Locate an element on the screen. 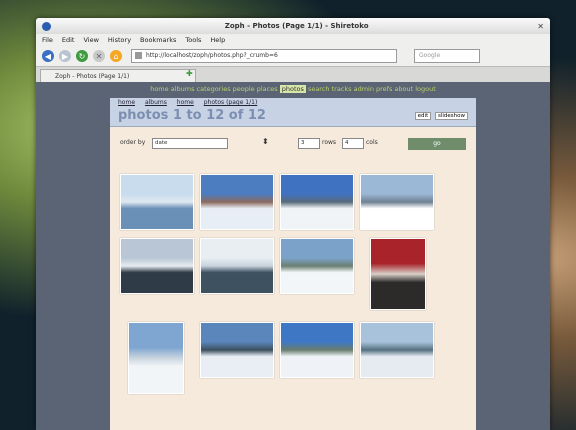  cols-label: cols is located at coordinates (372, 142).